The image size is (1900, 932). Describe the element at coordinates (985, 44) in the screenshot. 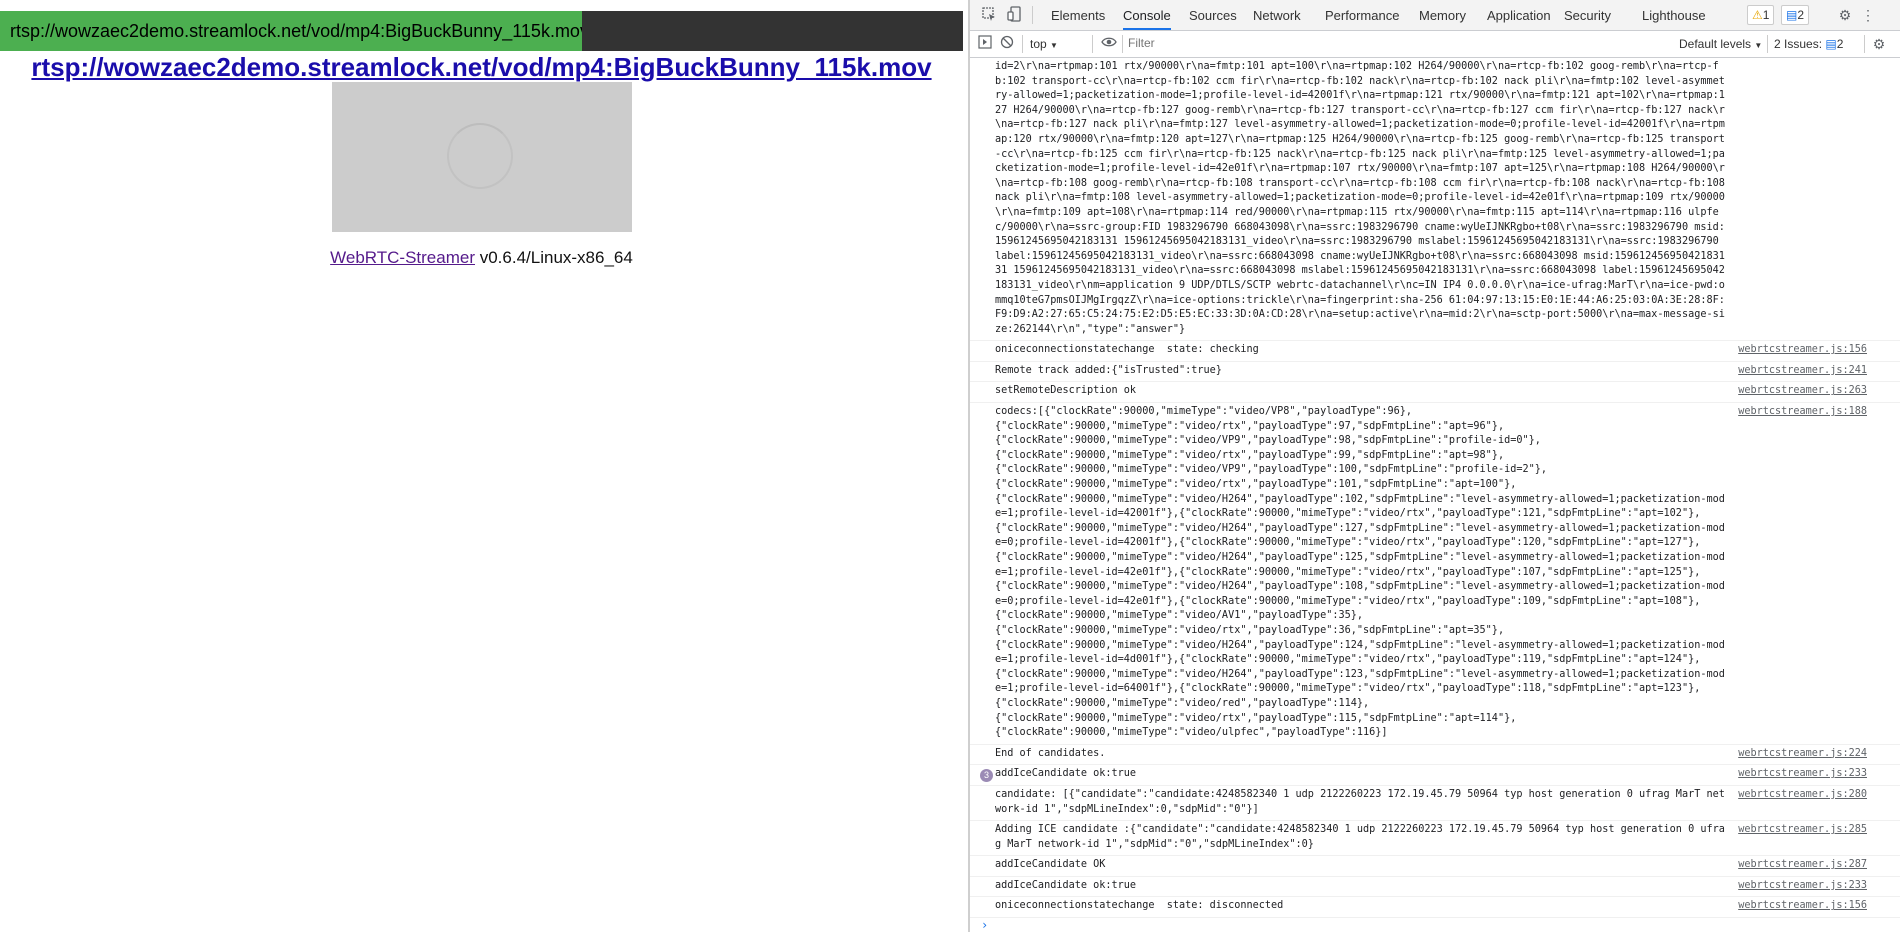

I see `show-sidebar-icon` at that location.